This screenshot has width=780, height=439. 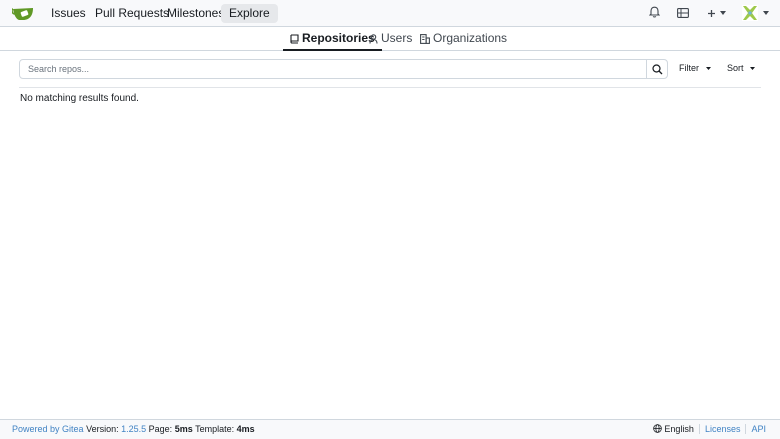 What do you see at coordinates (735, 68) in the screenshot?
I see `sort-label: Sort` at bounding box center [735, 68].